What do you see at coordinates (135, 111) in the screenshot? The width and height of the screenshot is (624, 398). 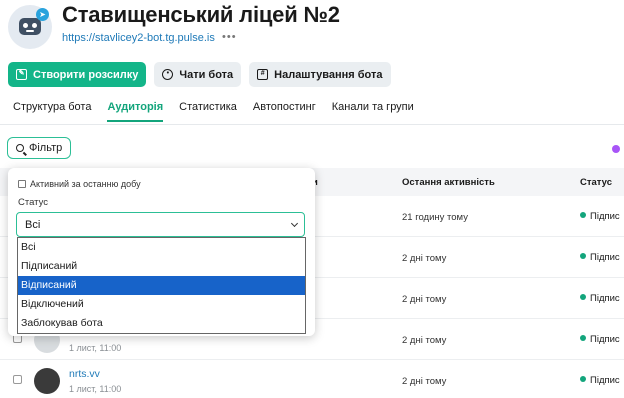 I see `tab-audience: Аудиторія` at bounding box center [135, 111].